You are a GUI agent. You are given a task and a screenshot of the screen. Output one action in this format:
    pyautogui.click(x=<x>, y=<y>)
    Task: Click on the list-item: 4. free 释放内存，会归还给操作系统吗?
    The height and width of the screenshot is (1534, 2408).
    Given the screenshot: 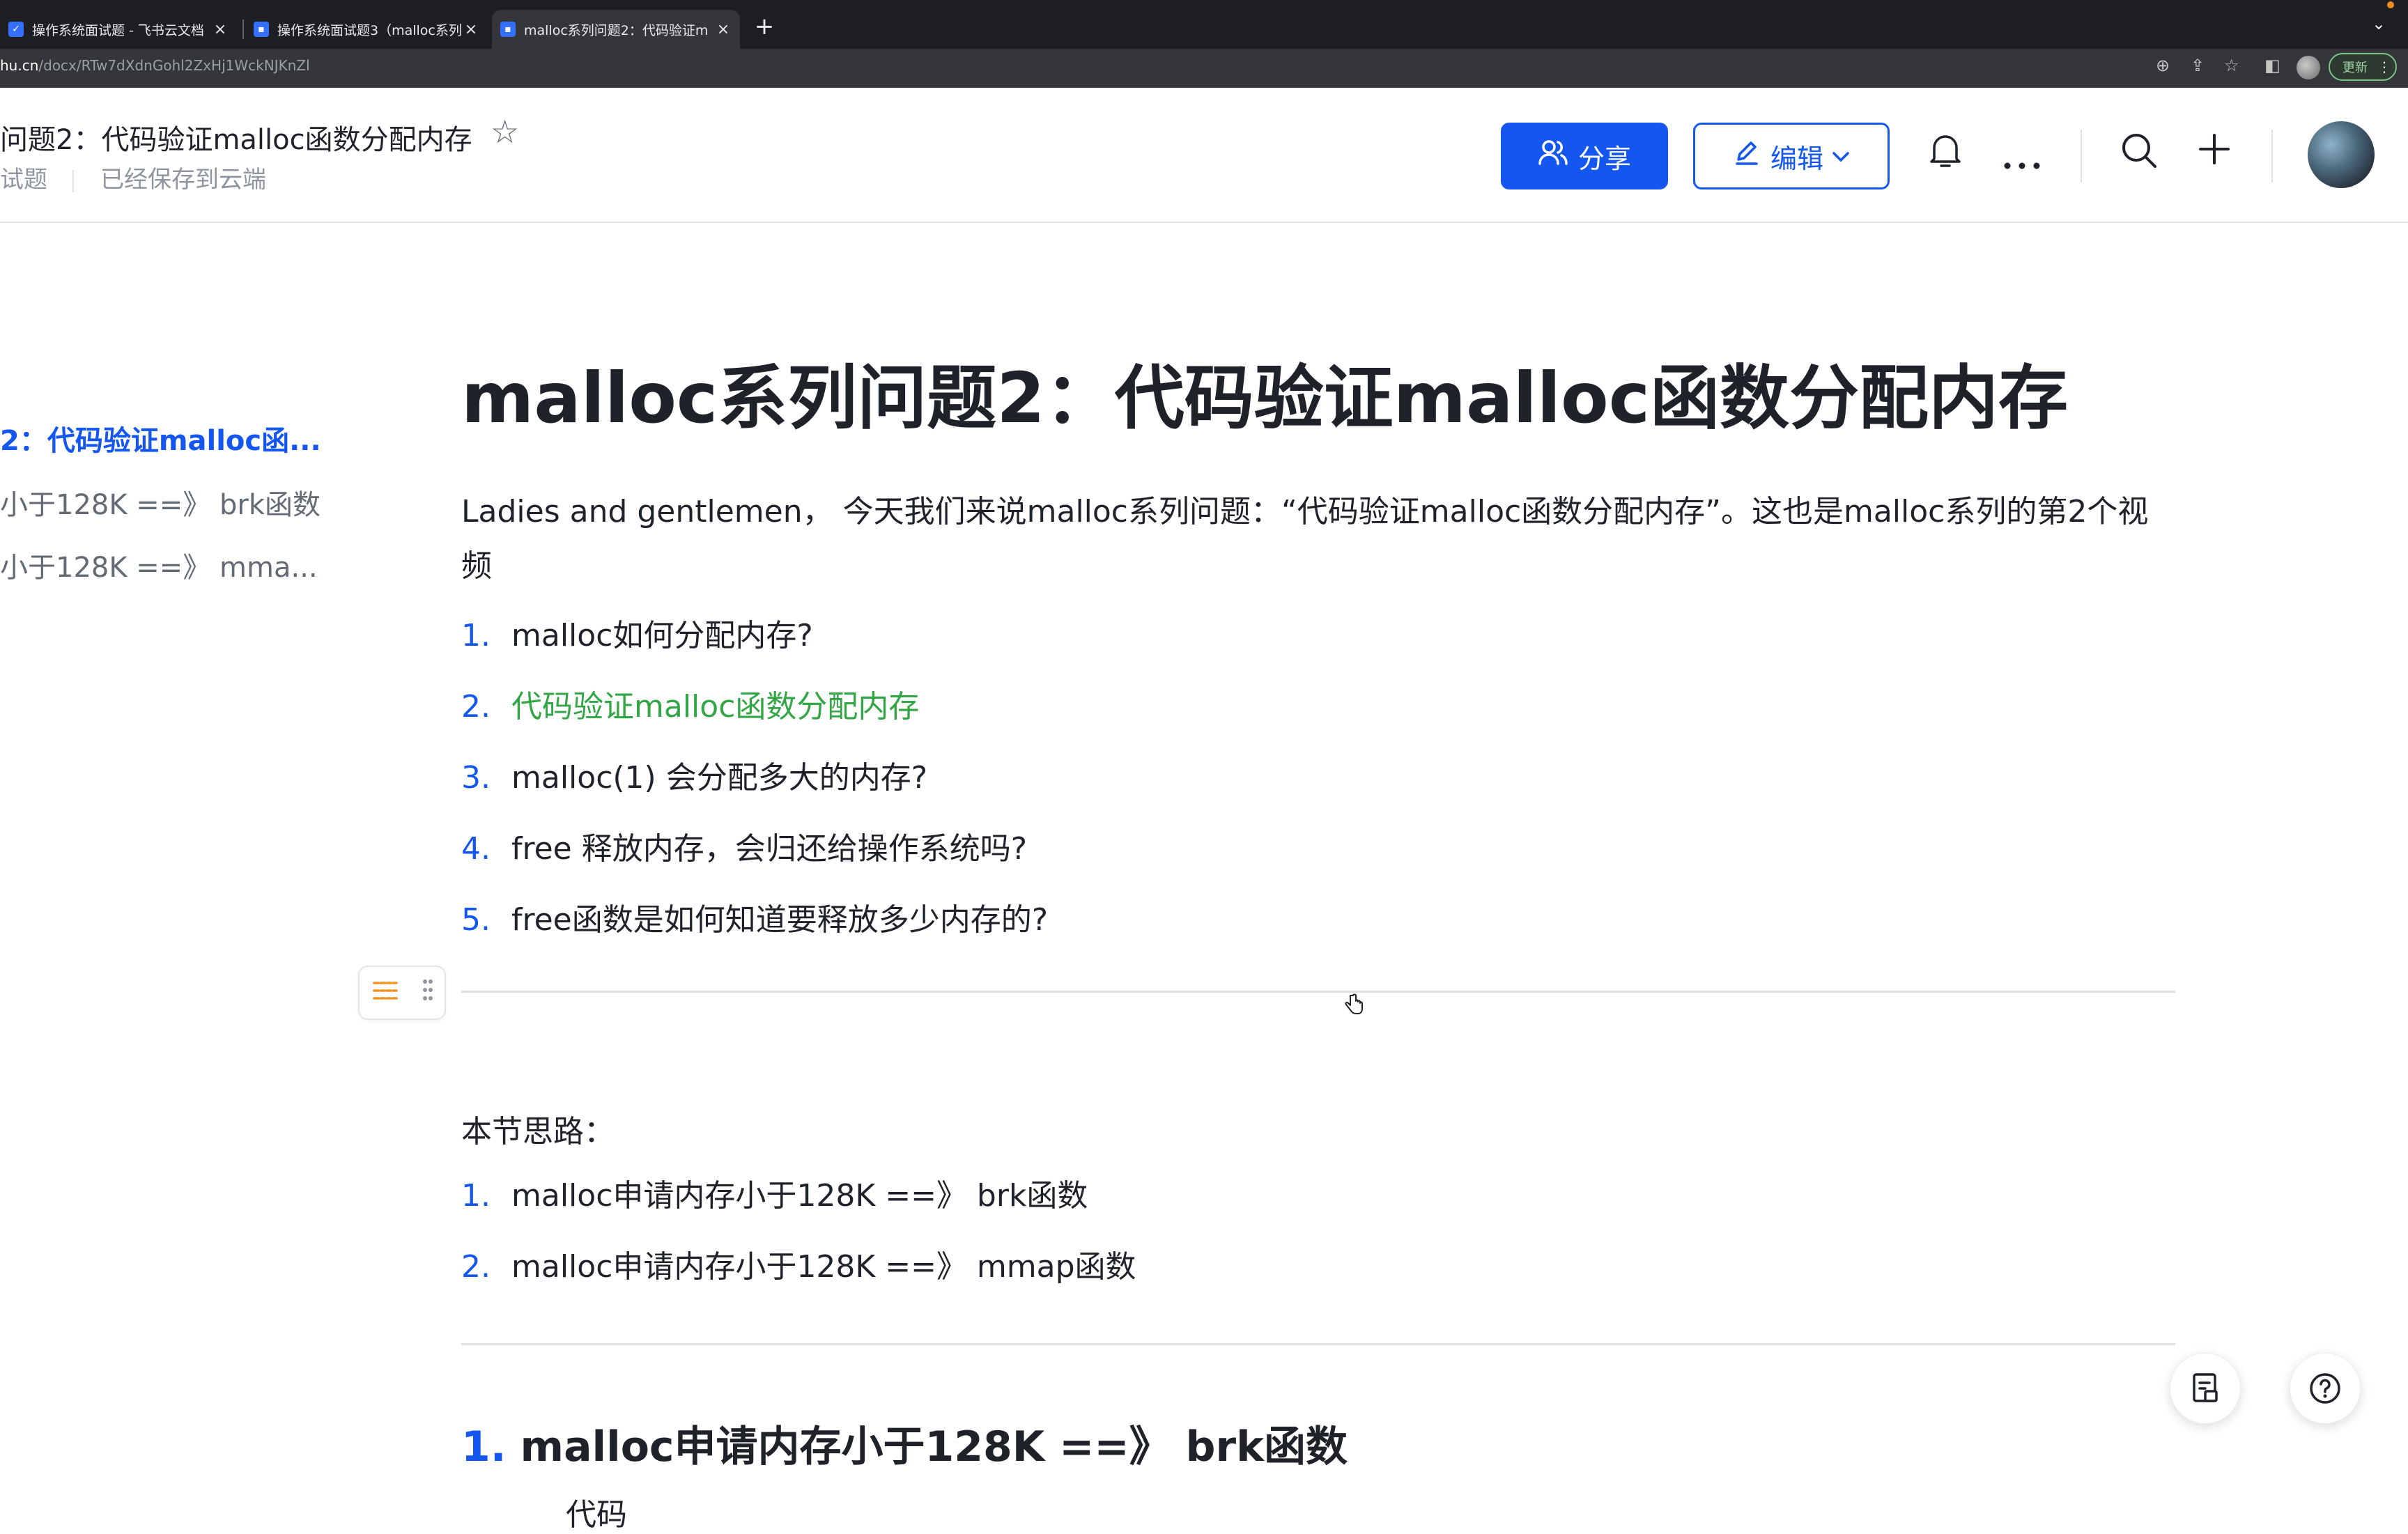 What is the action you would take?
    pyautogui.click(x=744, y=845)
    